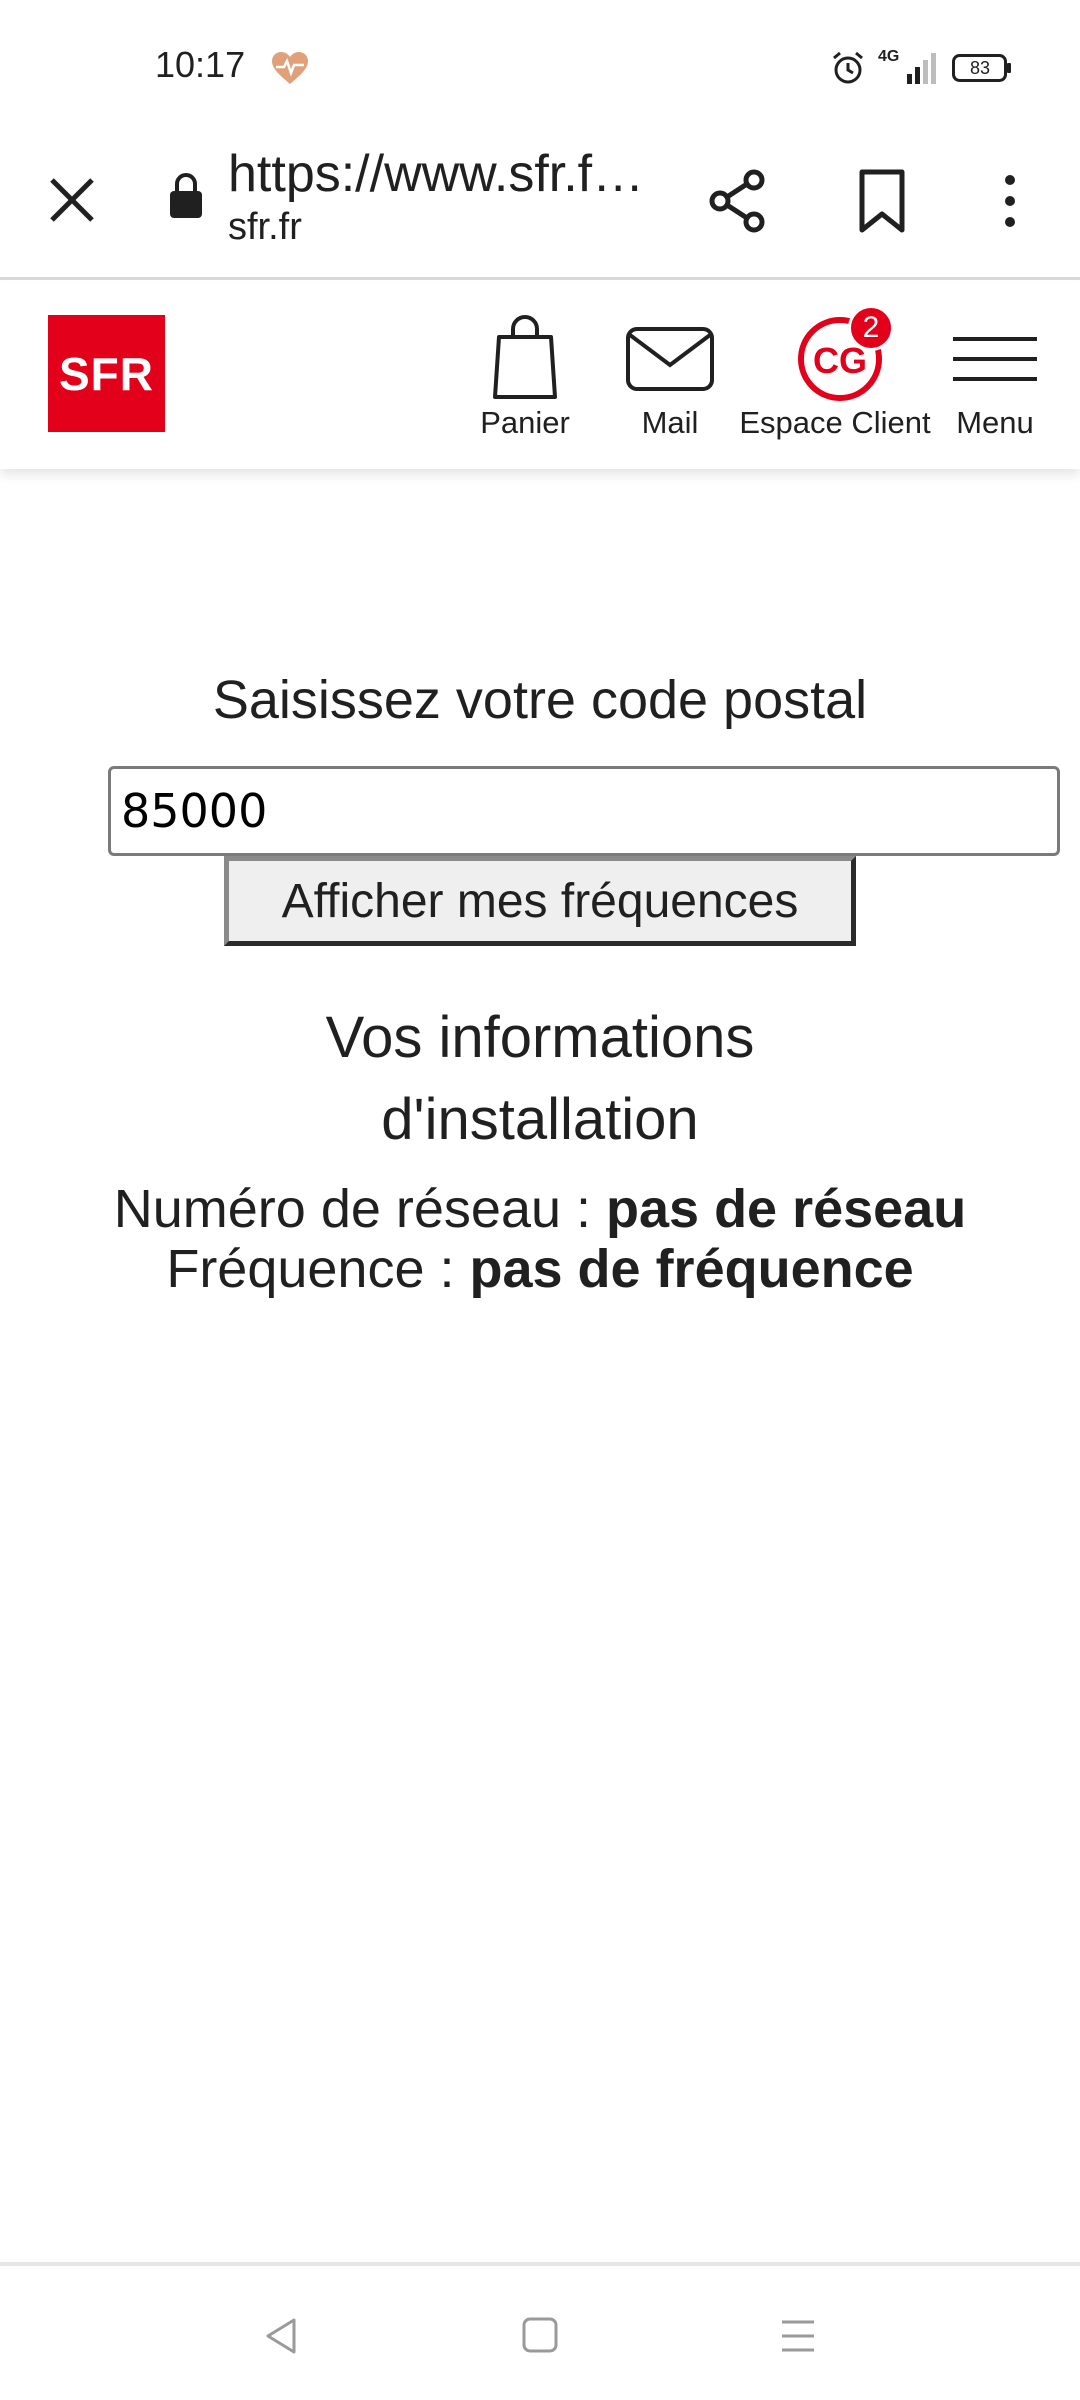 The width and height of the screenshot is (1080, 2400). What do you see at coordinates (882, 201) in the screenshot?
I see `bookmark-button` at bounding box center [882, 201].